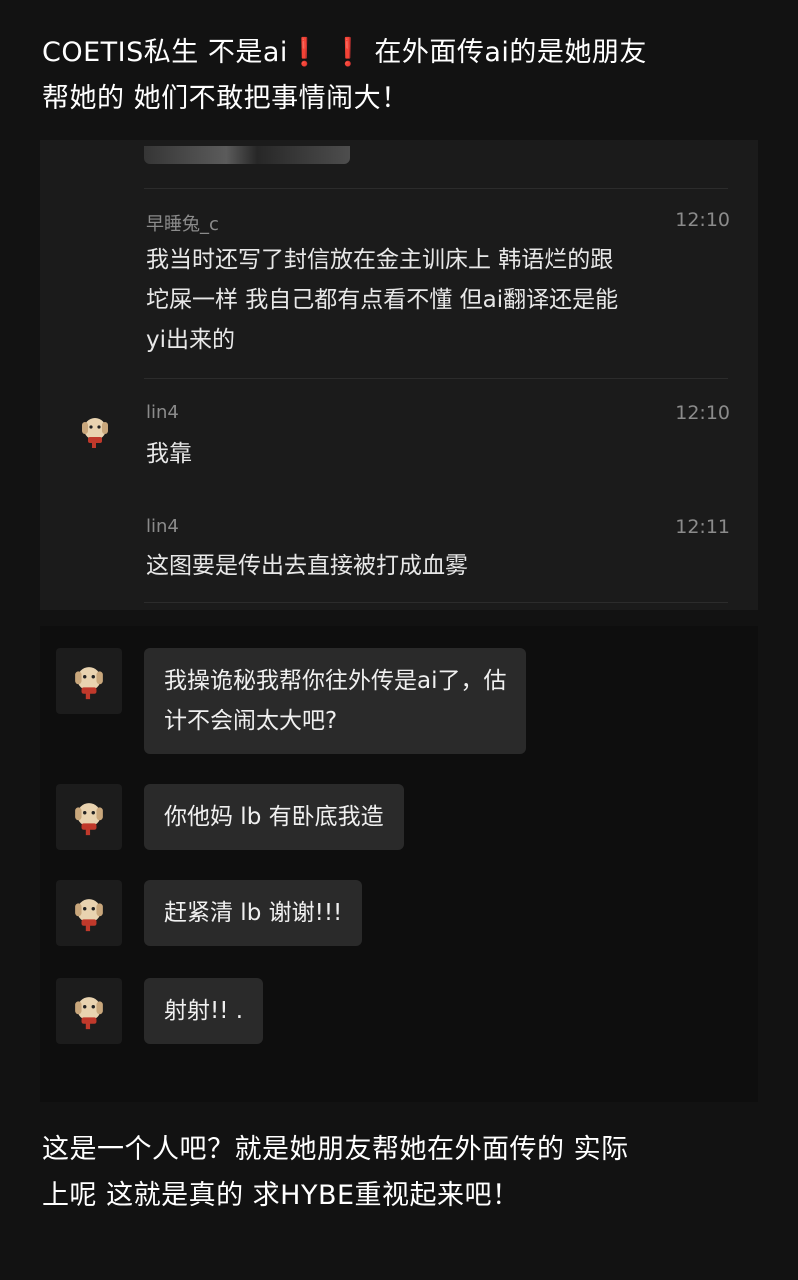 The image size is (798, 1280). What do you see at coordinates (251, 721) in the screenshot?
I see `message-line: 计不会闹太大吧?` at bounding box center [251, 721].